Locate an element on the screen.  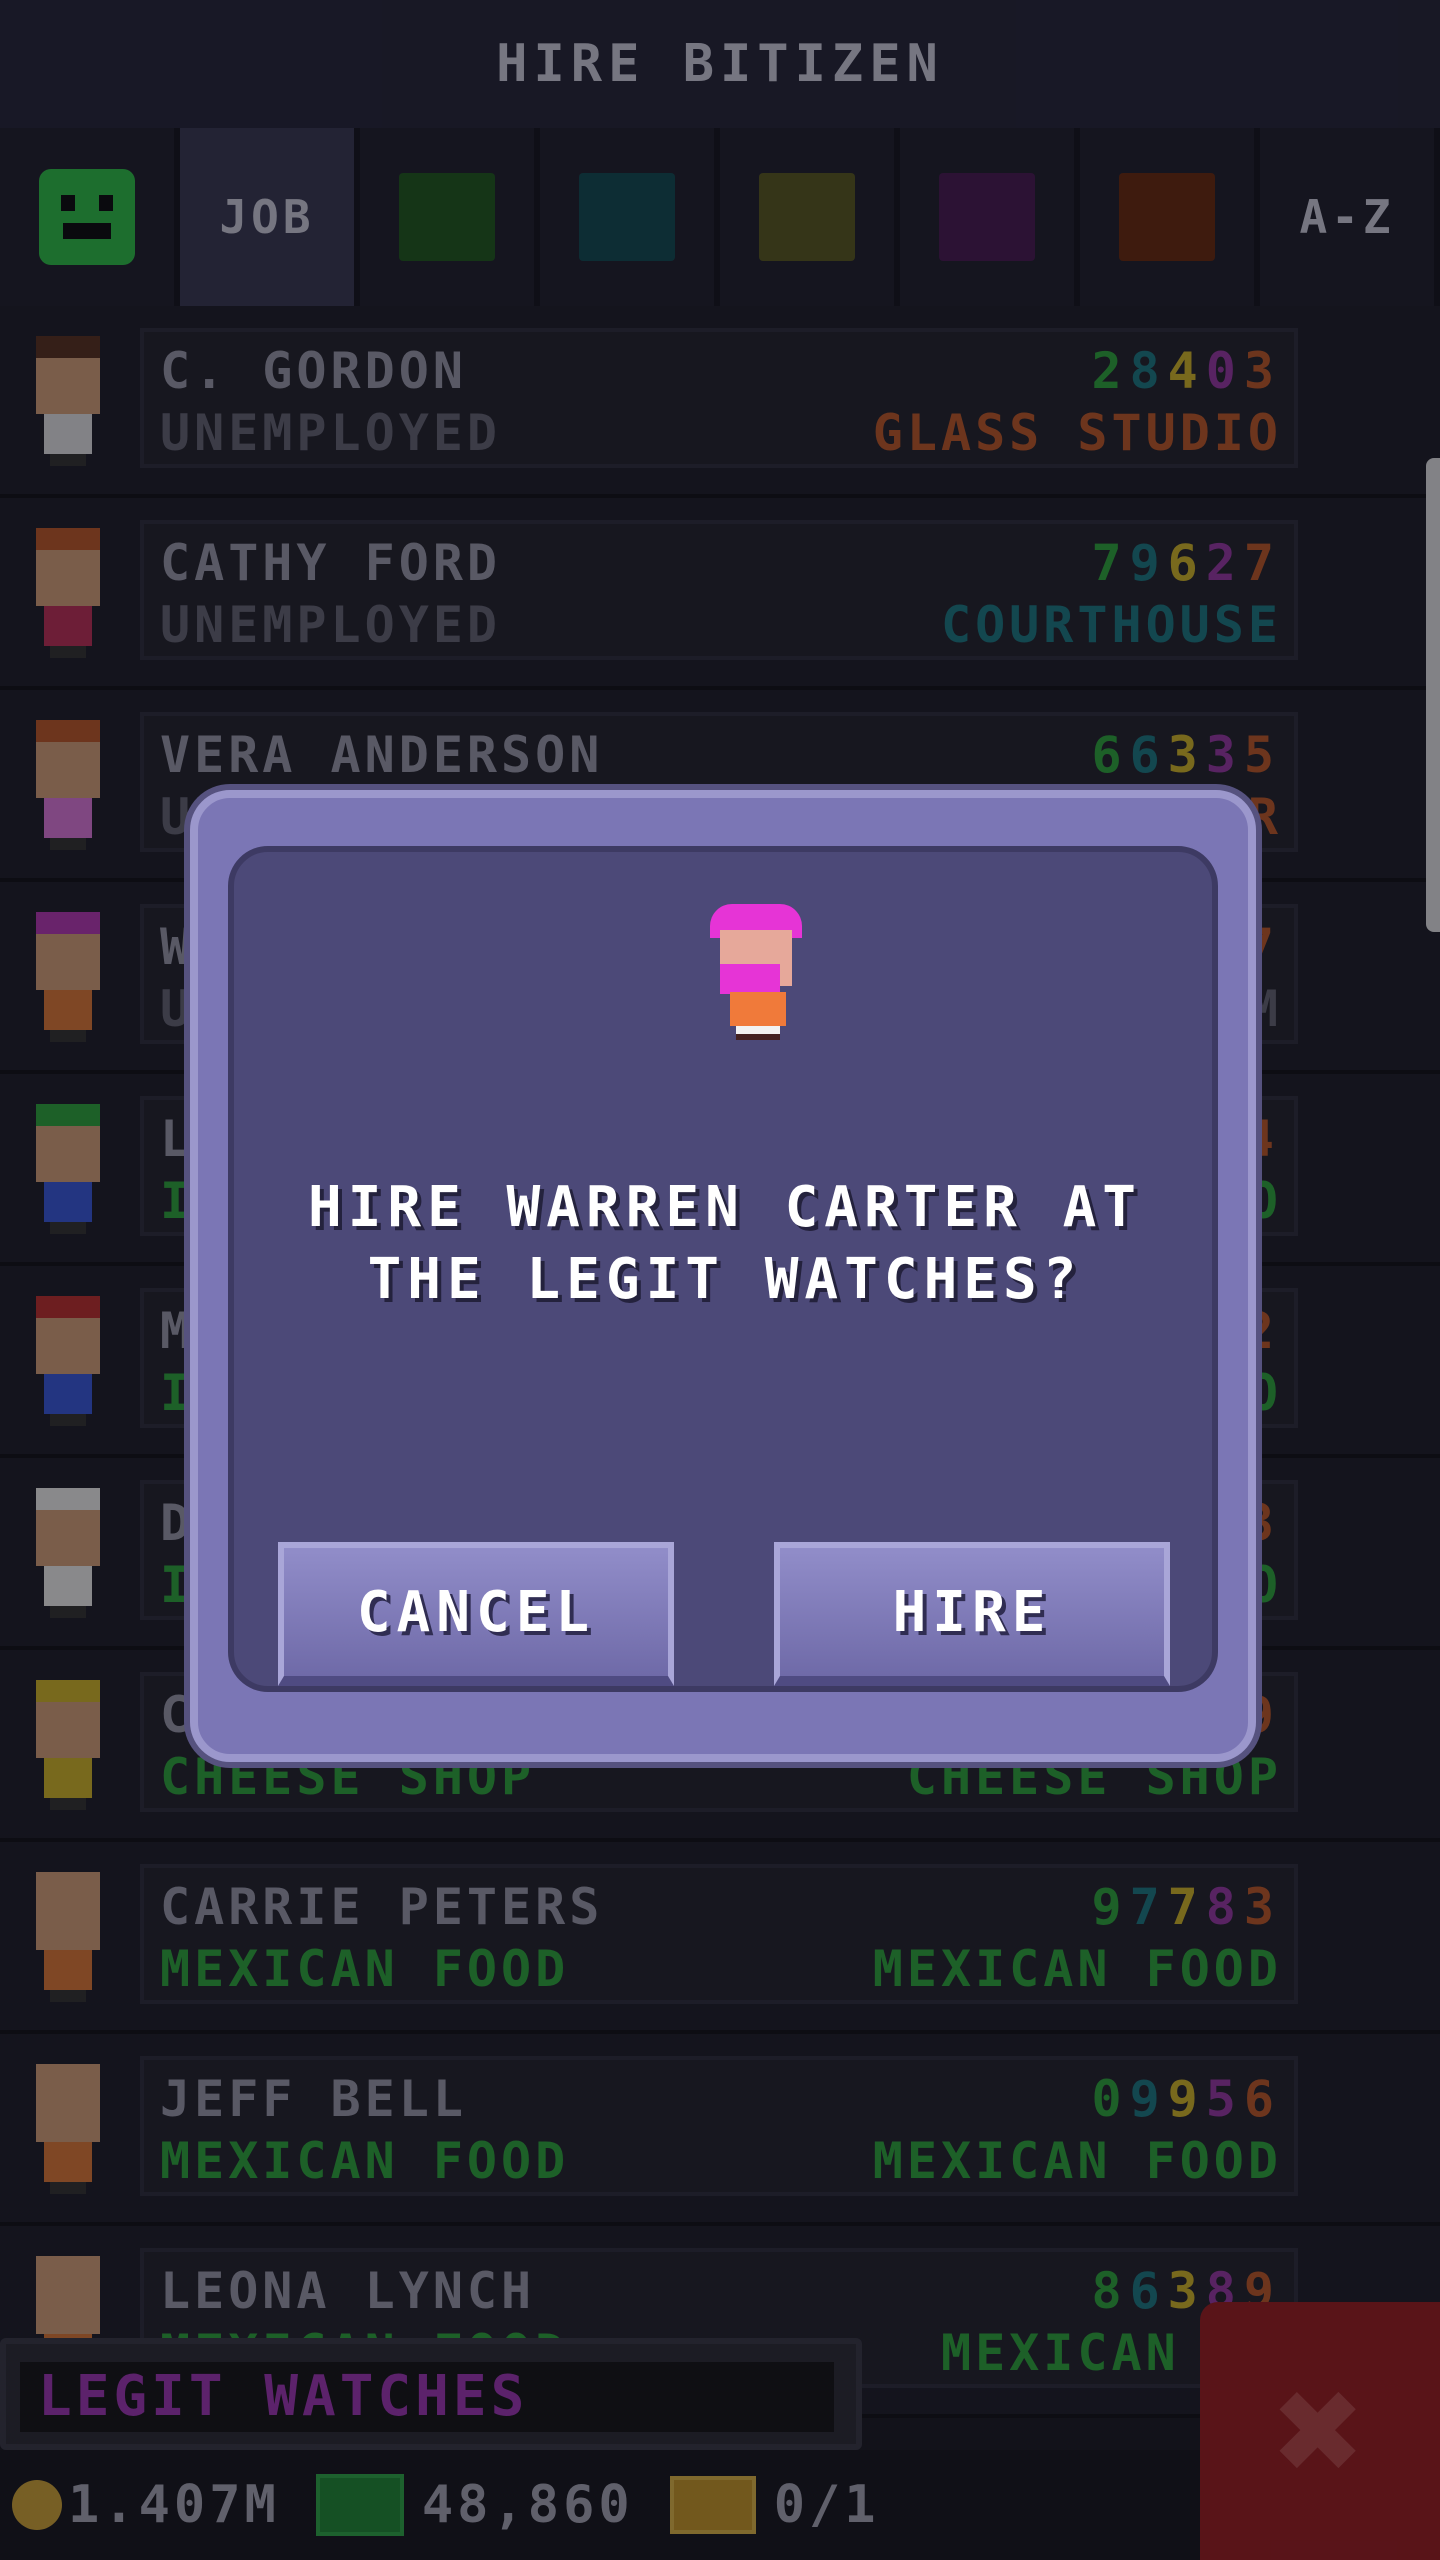
cancel-button: CANCEL is located at coordinates (476, 1614).